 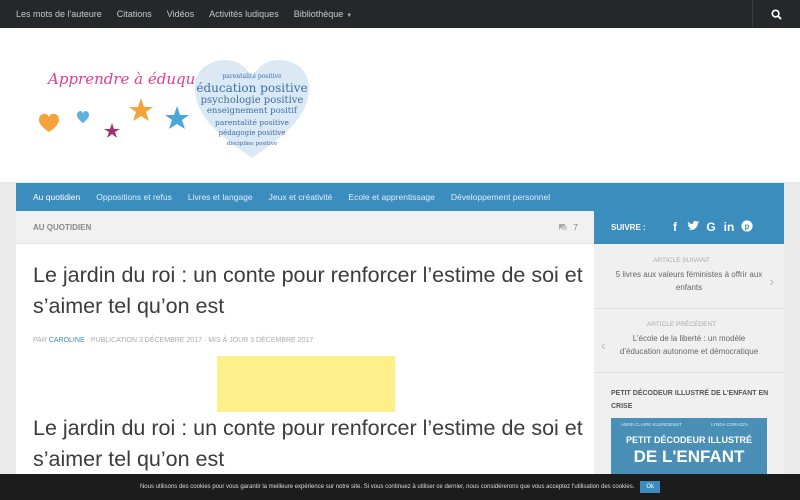 I want to click on pinterest-icon: p, so click(x=747, y=227).